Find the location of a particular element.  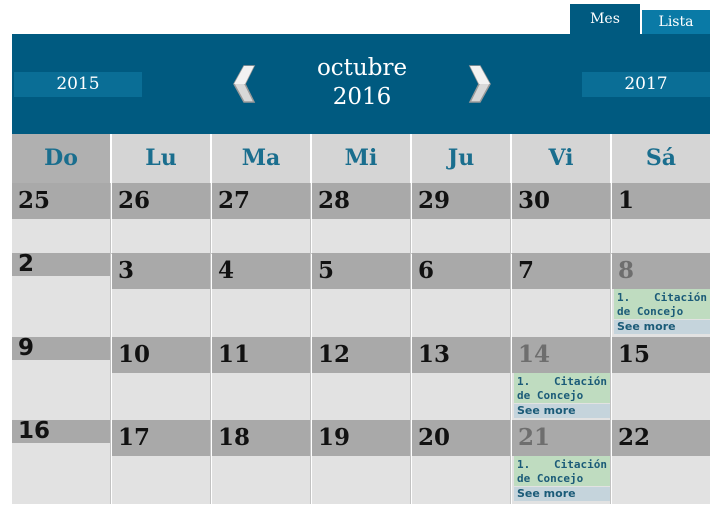

day-cell: 1 is located at coordinates (661, 218).